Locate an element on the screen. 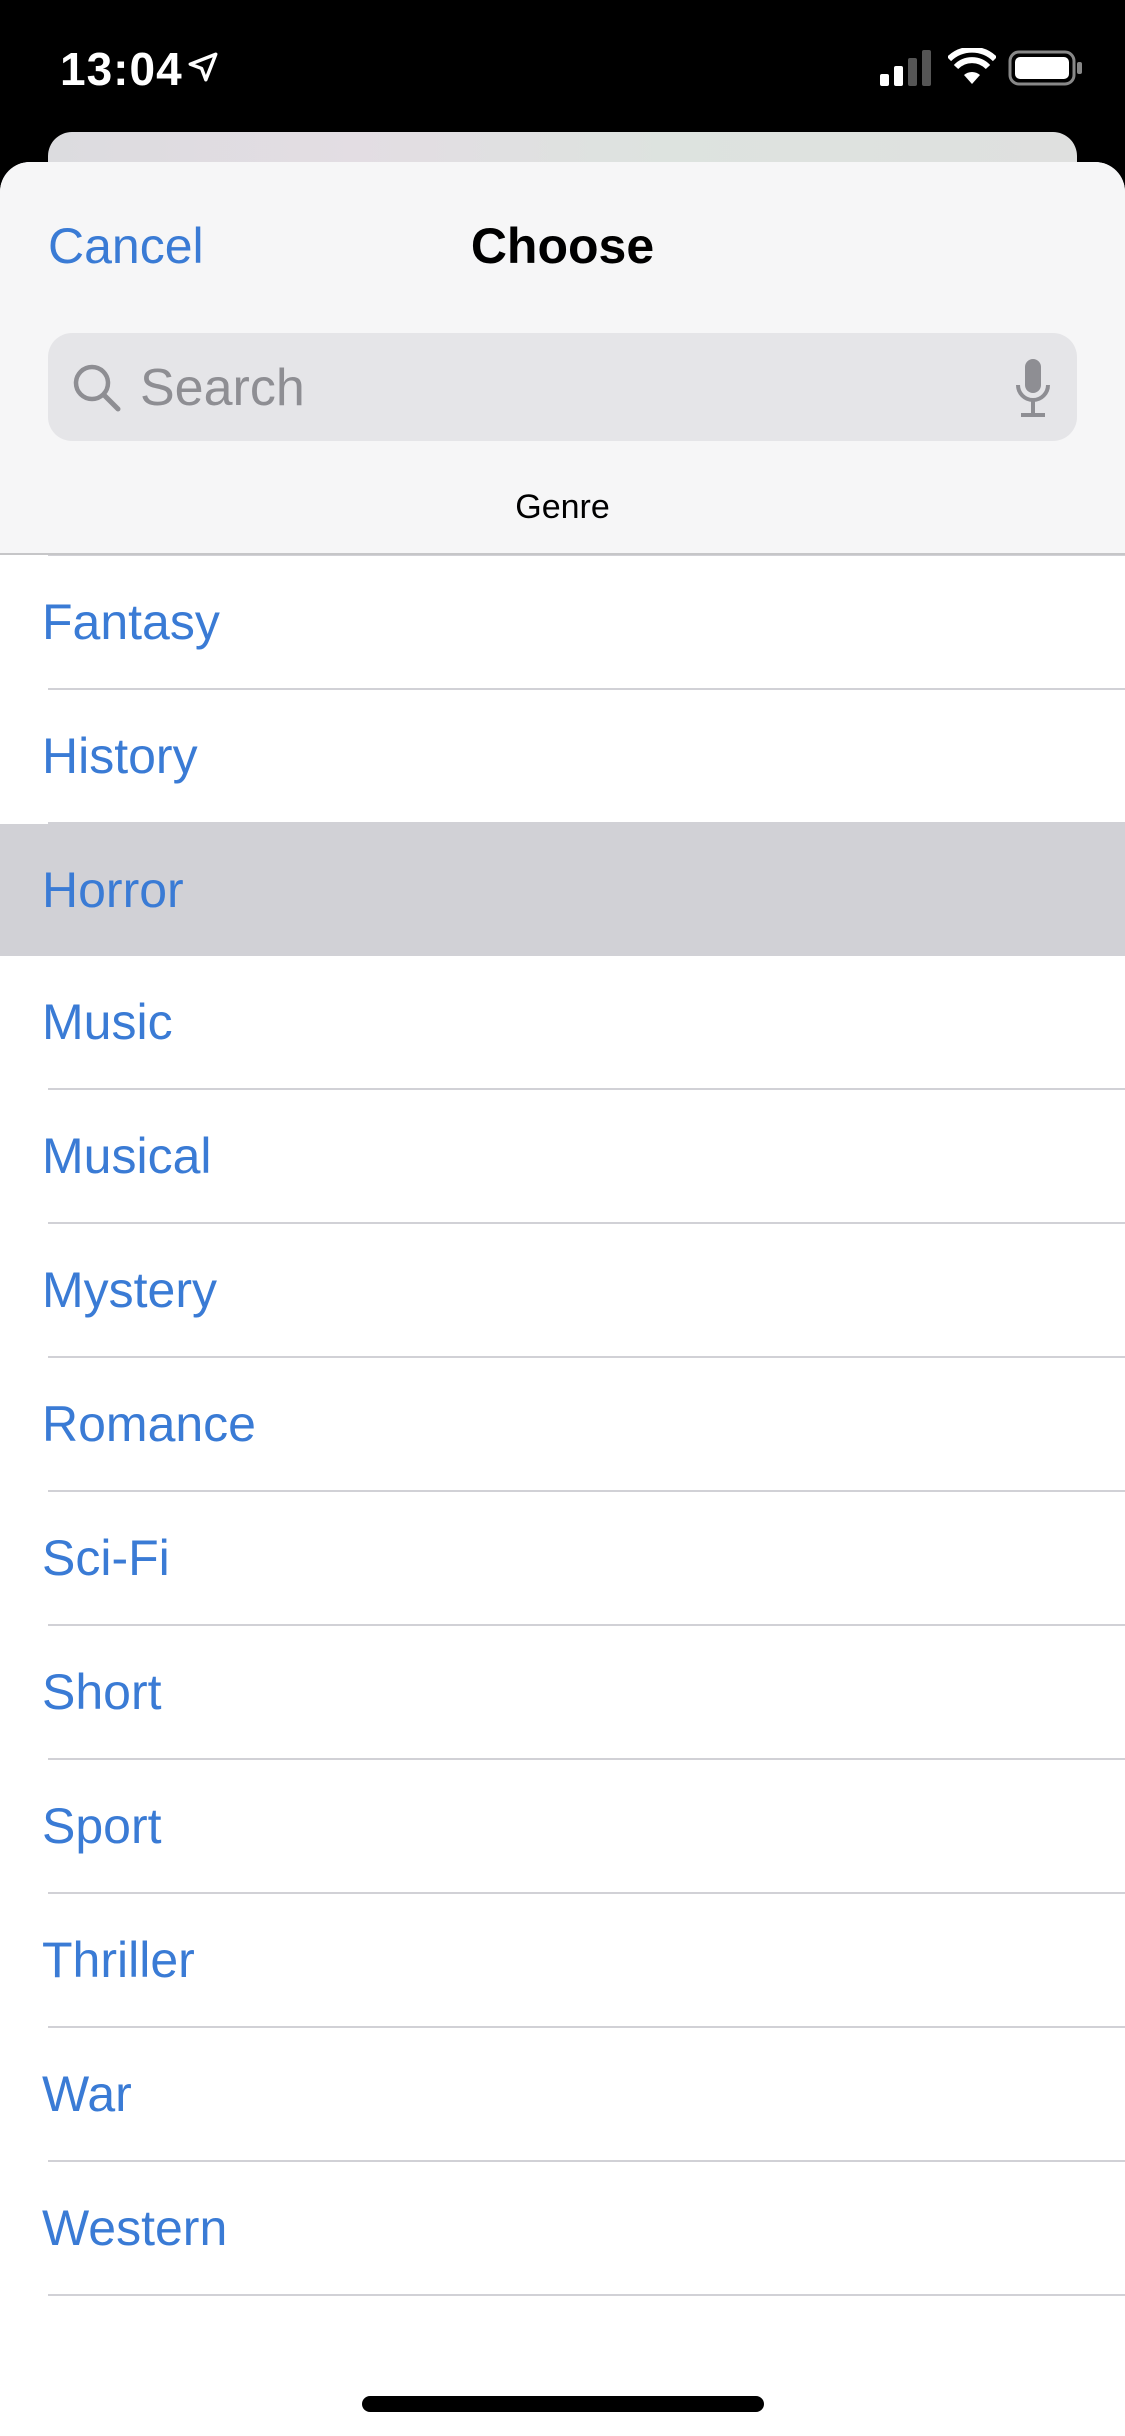 The width and height of the screenshot is (1125, 2436). wifi-icon is located at coordinates (972, 66).